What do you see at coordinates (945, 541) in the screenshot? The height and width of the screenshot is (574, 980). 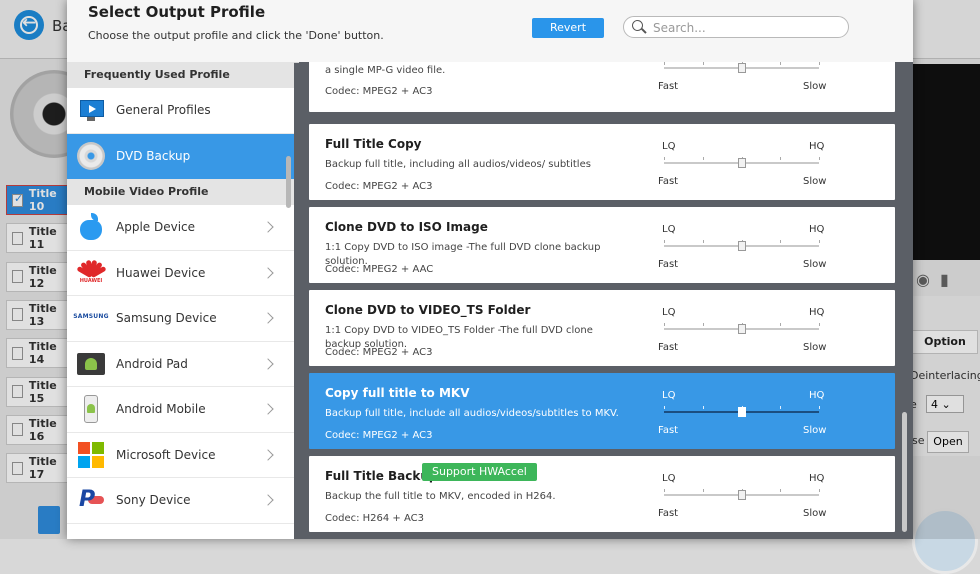 I see `run-button` at bounding box center [945, 541].